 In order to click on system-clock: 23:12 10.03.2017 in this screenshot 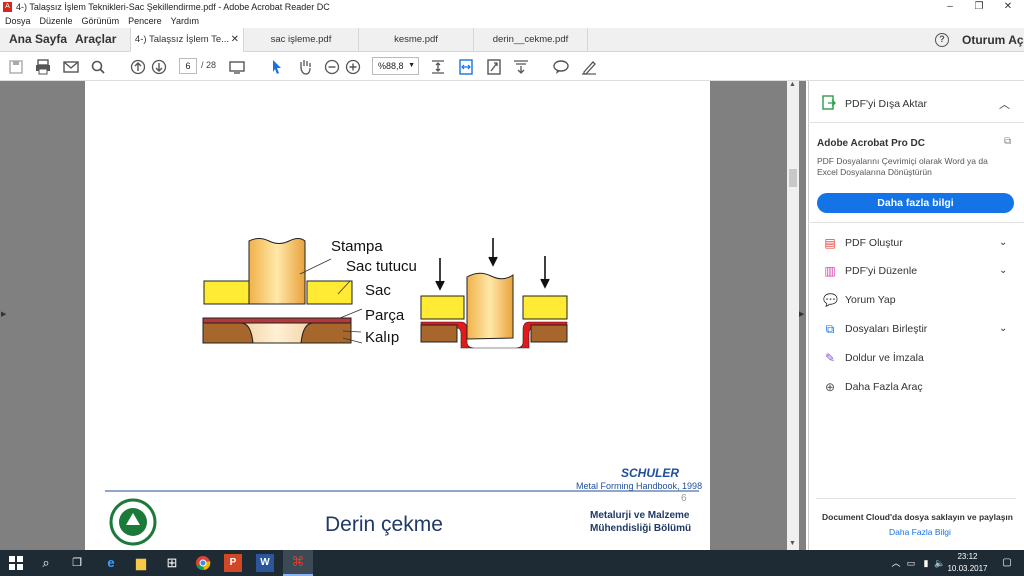, I will do `click(967, 563)`.